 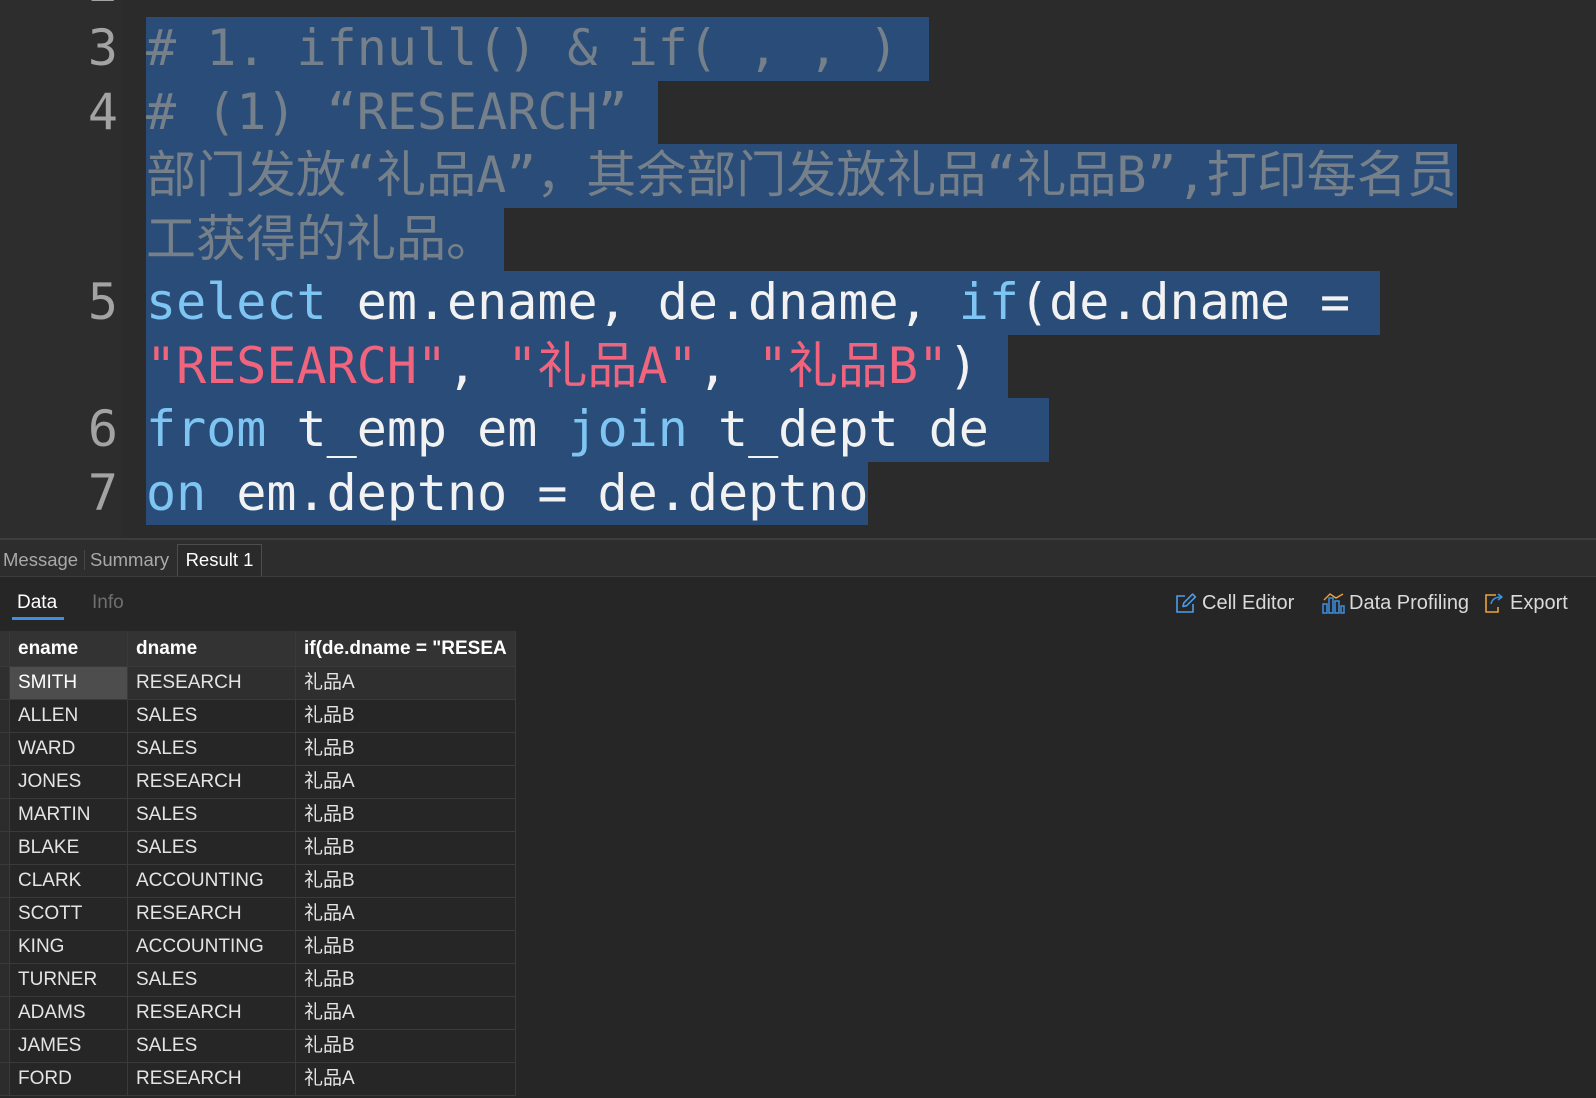 What do you see at coordinates (102, 492) in the screenshot?
I see `line-number: 7` at bounding box center [102, 492].